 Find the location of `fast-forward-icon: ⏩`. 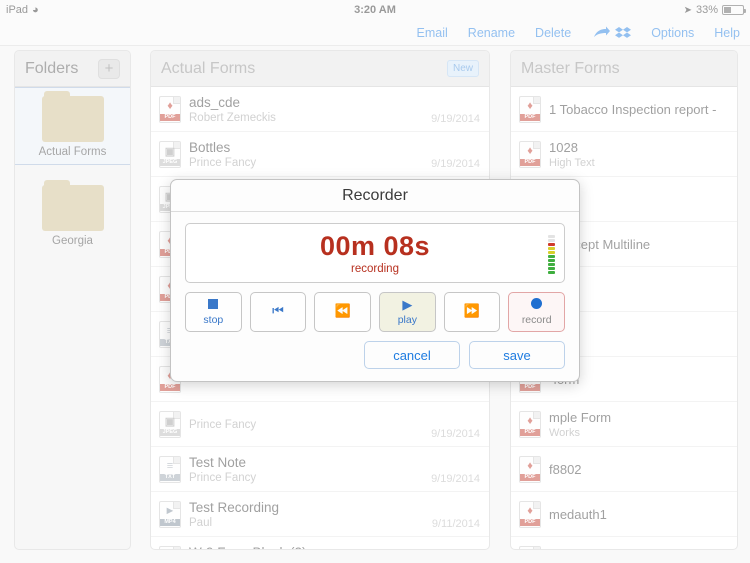

fast-forward-icon: ⏩ is located at coordinates (472, 310).